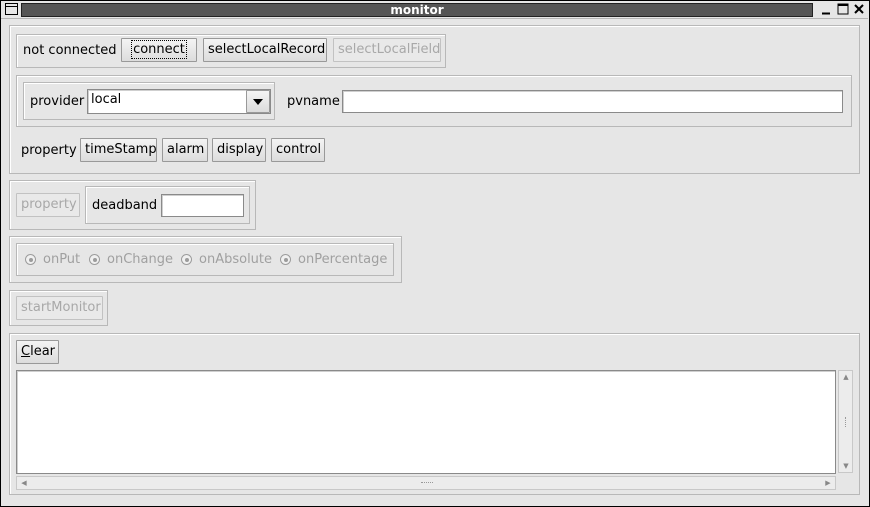  I want to click on timestamp-button: timeStamp, so click(118, 150).